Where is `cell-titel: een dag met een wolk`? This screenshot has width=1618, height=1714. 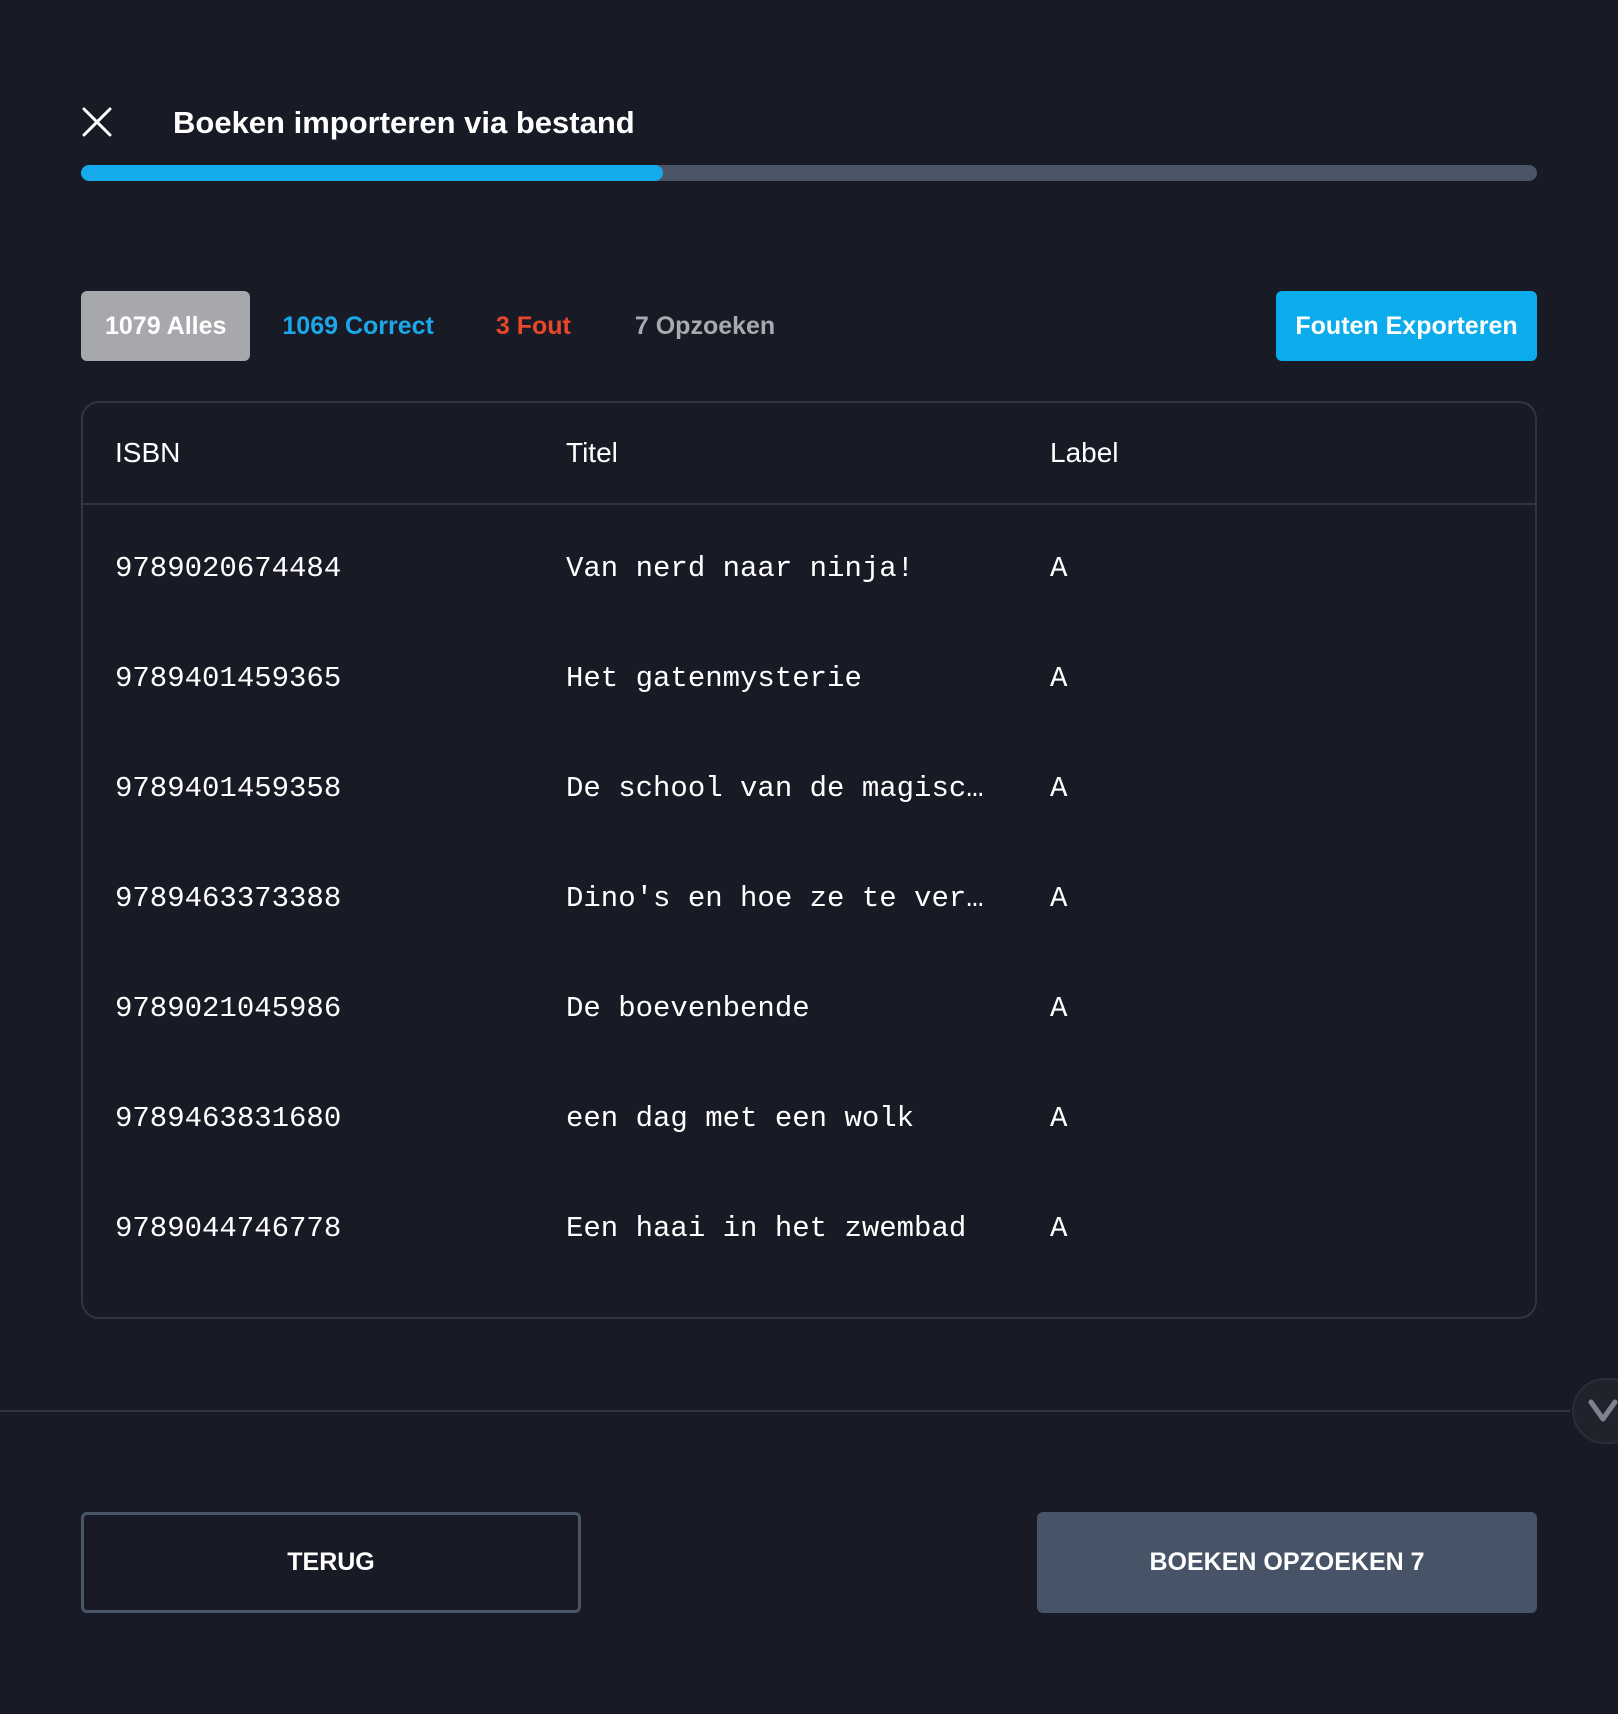
cell-titel: een dag met een wolk is located at coordinates (740, 1118).